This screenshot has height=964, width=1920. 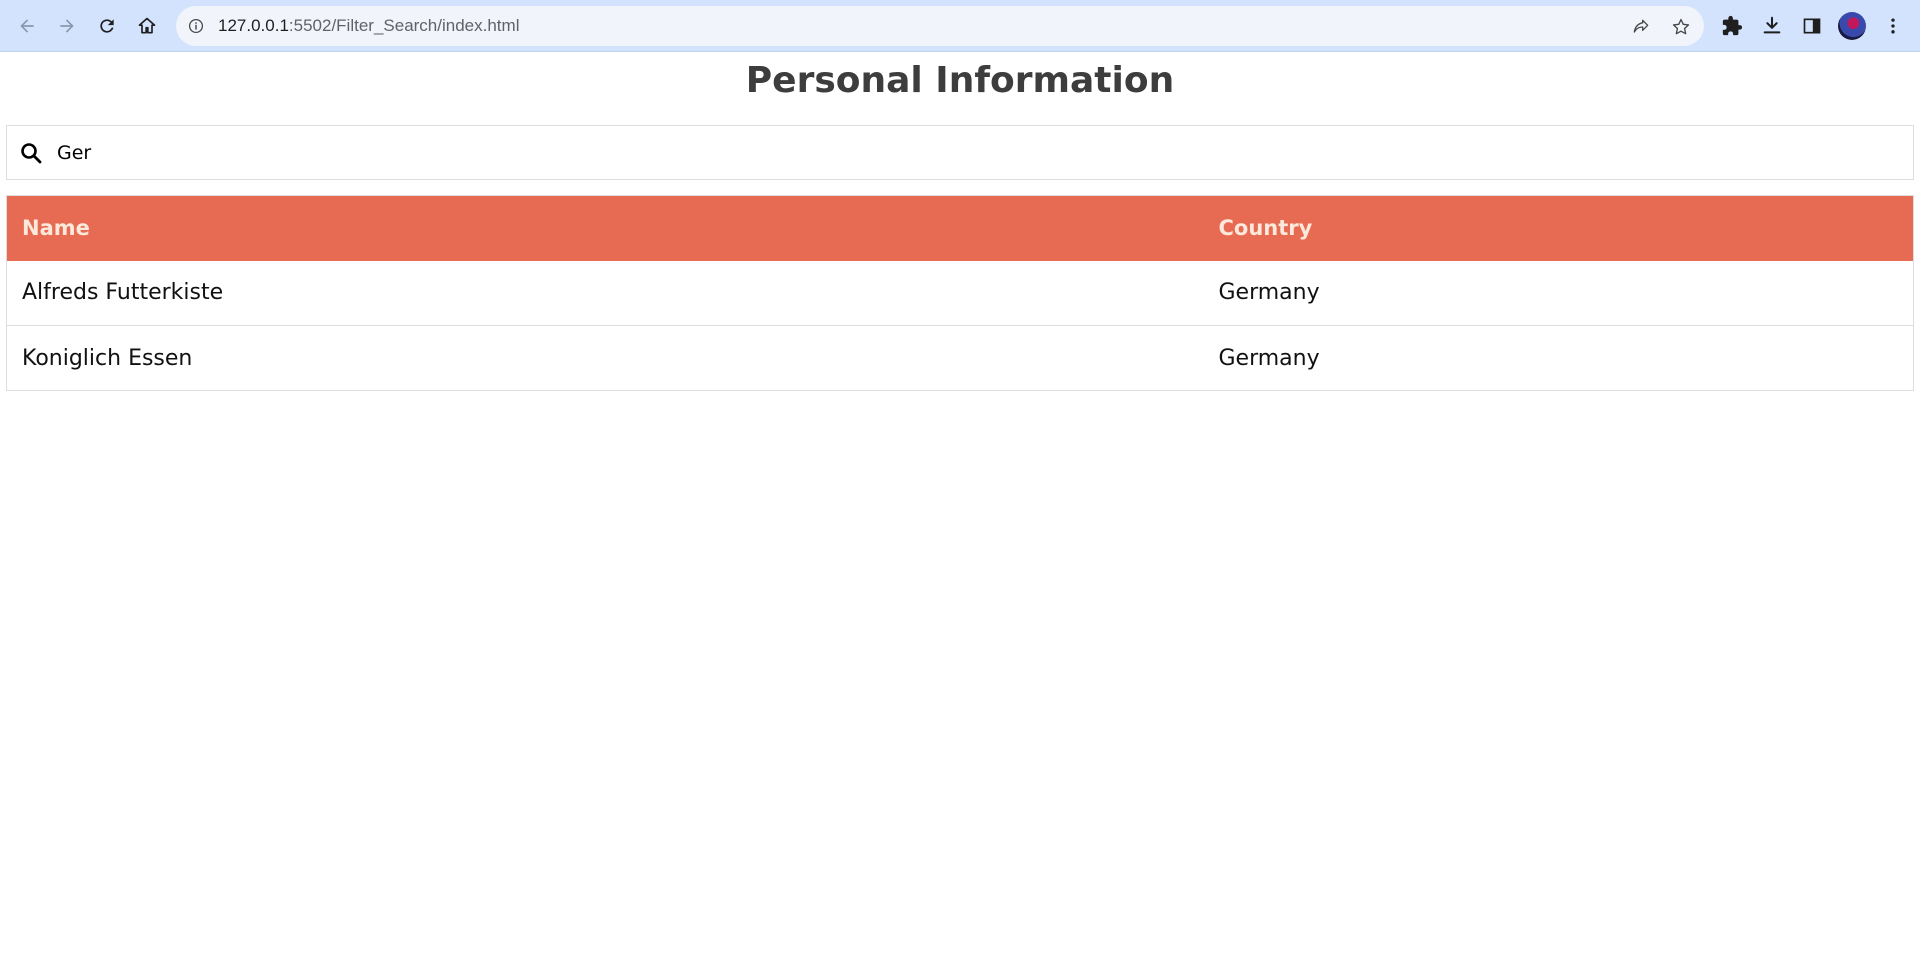 What do you see at coordinates (1558, 228) in the screenshot?
I see `column-header-country: Country` at bounding box center [1558, 228].